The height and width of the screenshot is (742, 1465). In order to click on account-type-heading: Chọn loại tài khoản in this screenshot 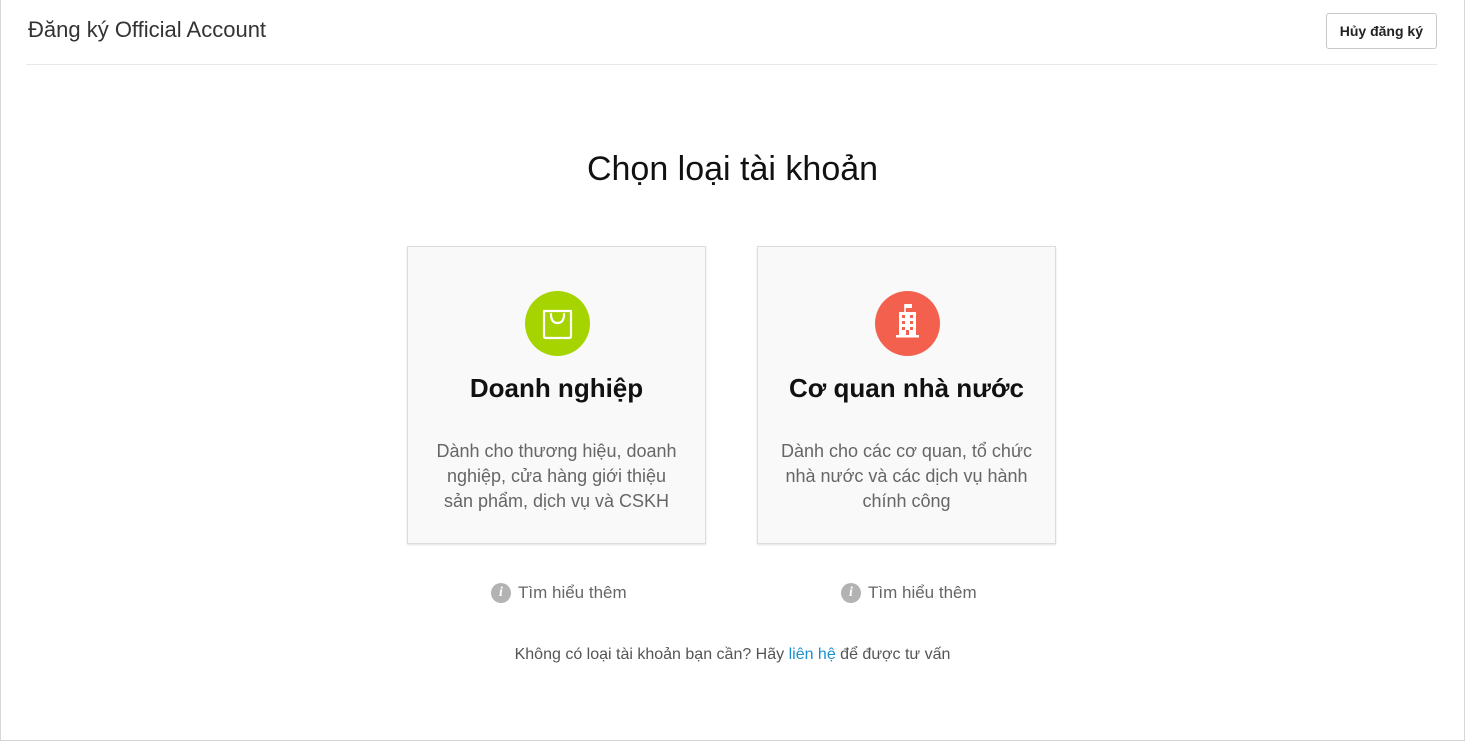, I will do `click(732, 169)`.